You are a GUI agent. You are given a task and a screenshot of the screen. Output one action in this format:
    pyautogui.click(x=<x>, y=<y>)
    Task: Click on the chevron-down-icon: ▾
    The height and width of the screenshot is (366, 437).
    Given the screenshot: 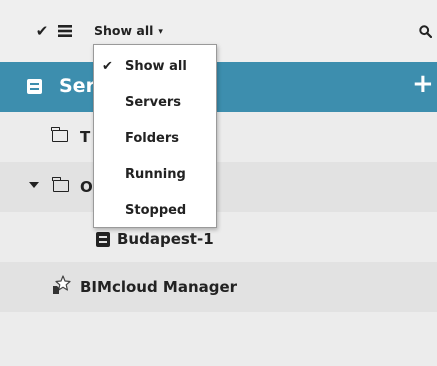 What is the action you would take?
    pyautogui.click(x=160, y=32)
    